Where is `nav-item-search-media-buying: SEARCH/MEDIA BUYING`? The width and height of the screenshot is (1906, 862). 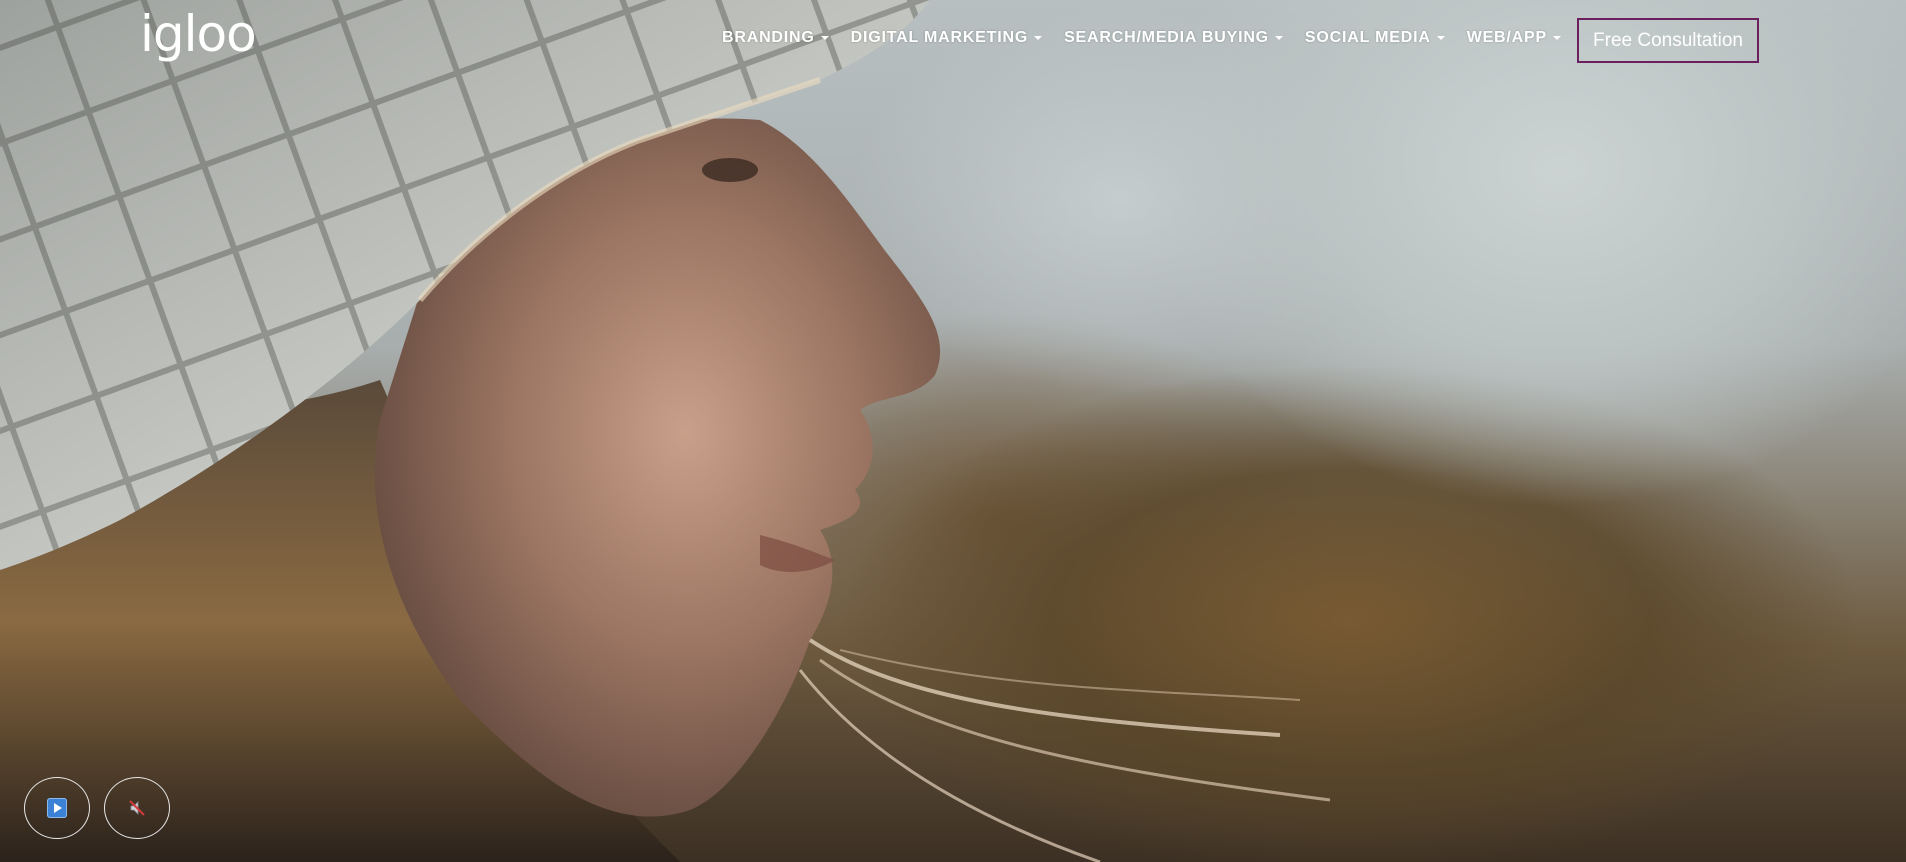 nav-item-search-media-buying: SEARCH/MEDIA BUYING is located at coordinates (1173, 38).